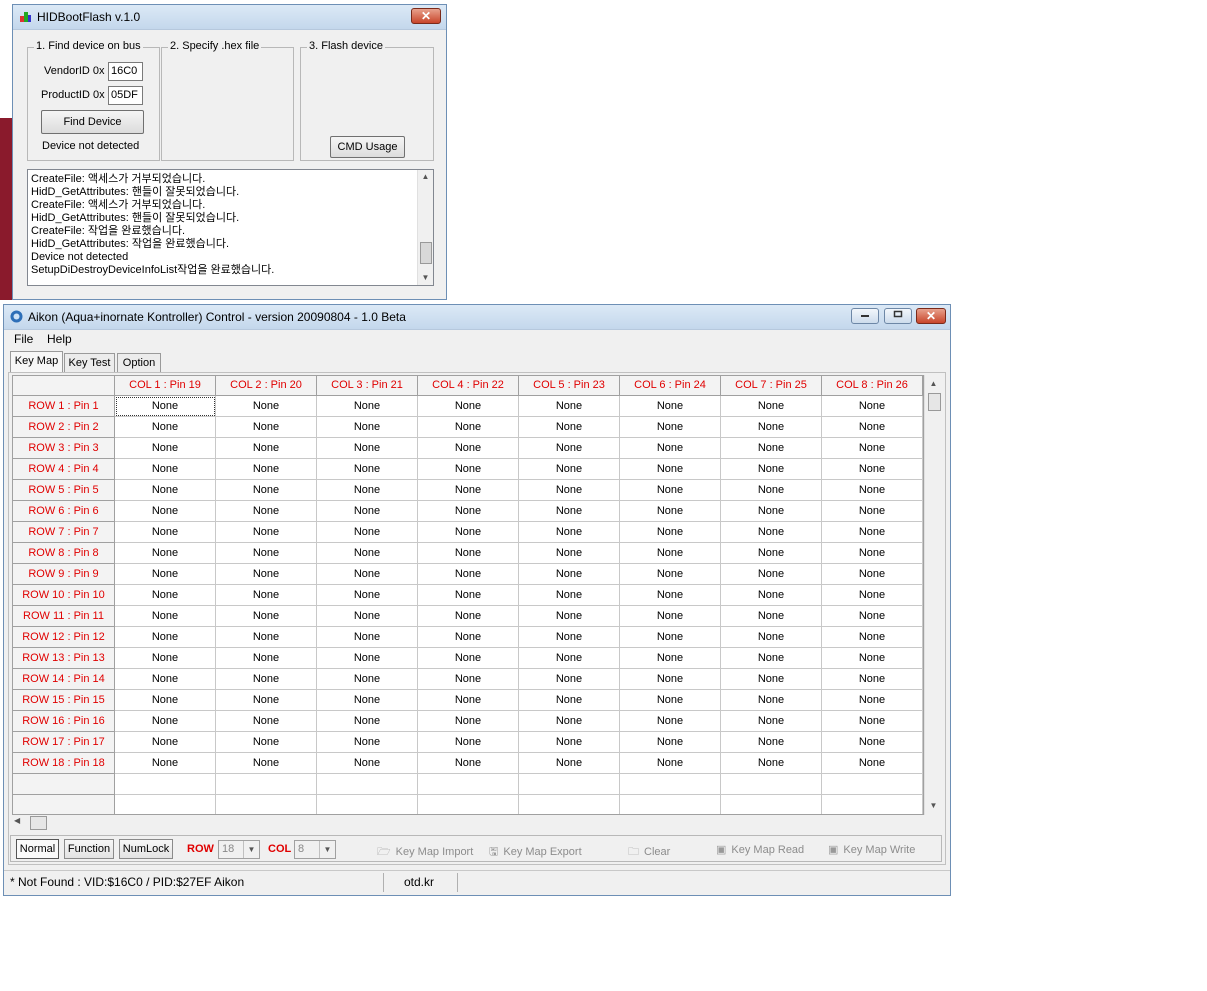 The width and height of the screenshot is (1207, 991). What do you see at coordinates (931, 316) in the screenshot?
I see `close-button: ✕` at bounding box center [931, 316].